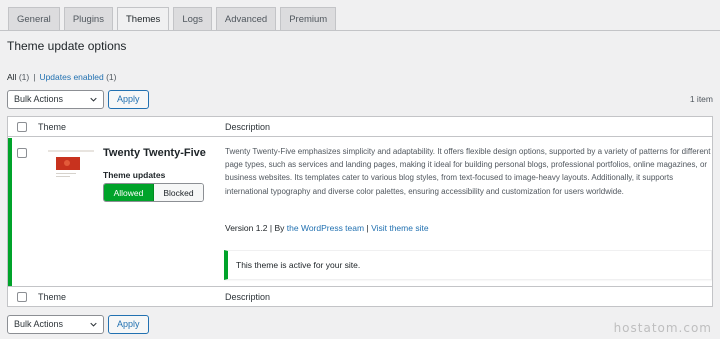 Image resolution: width=720 pixels, height=339 pixels. What do you see at coordinates (128, 324) in the screenshot?
I see `apply-button-bottom: Apply` at bounding box center [128, 324].